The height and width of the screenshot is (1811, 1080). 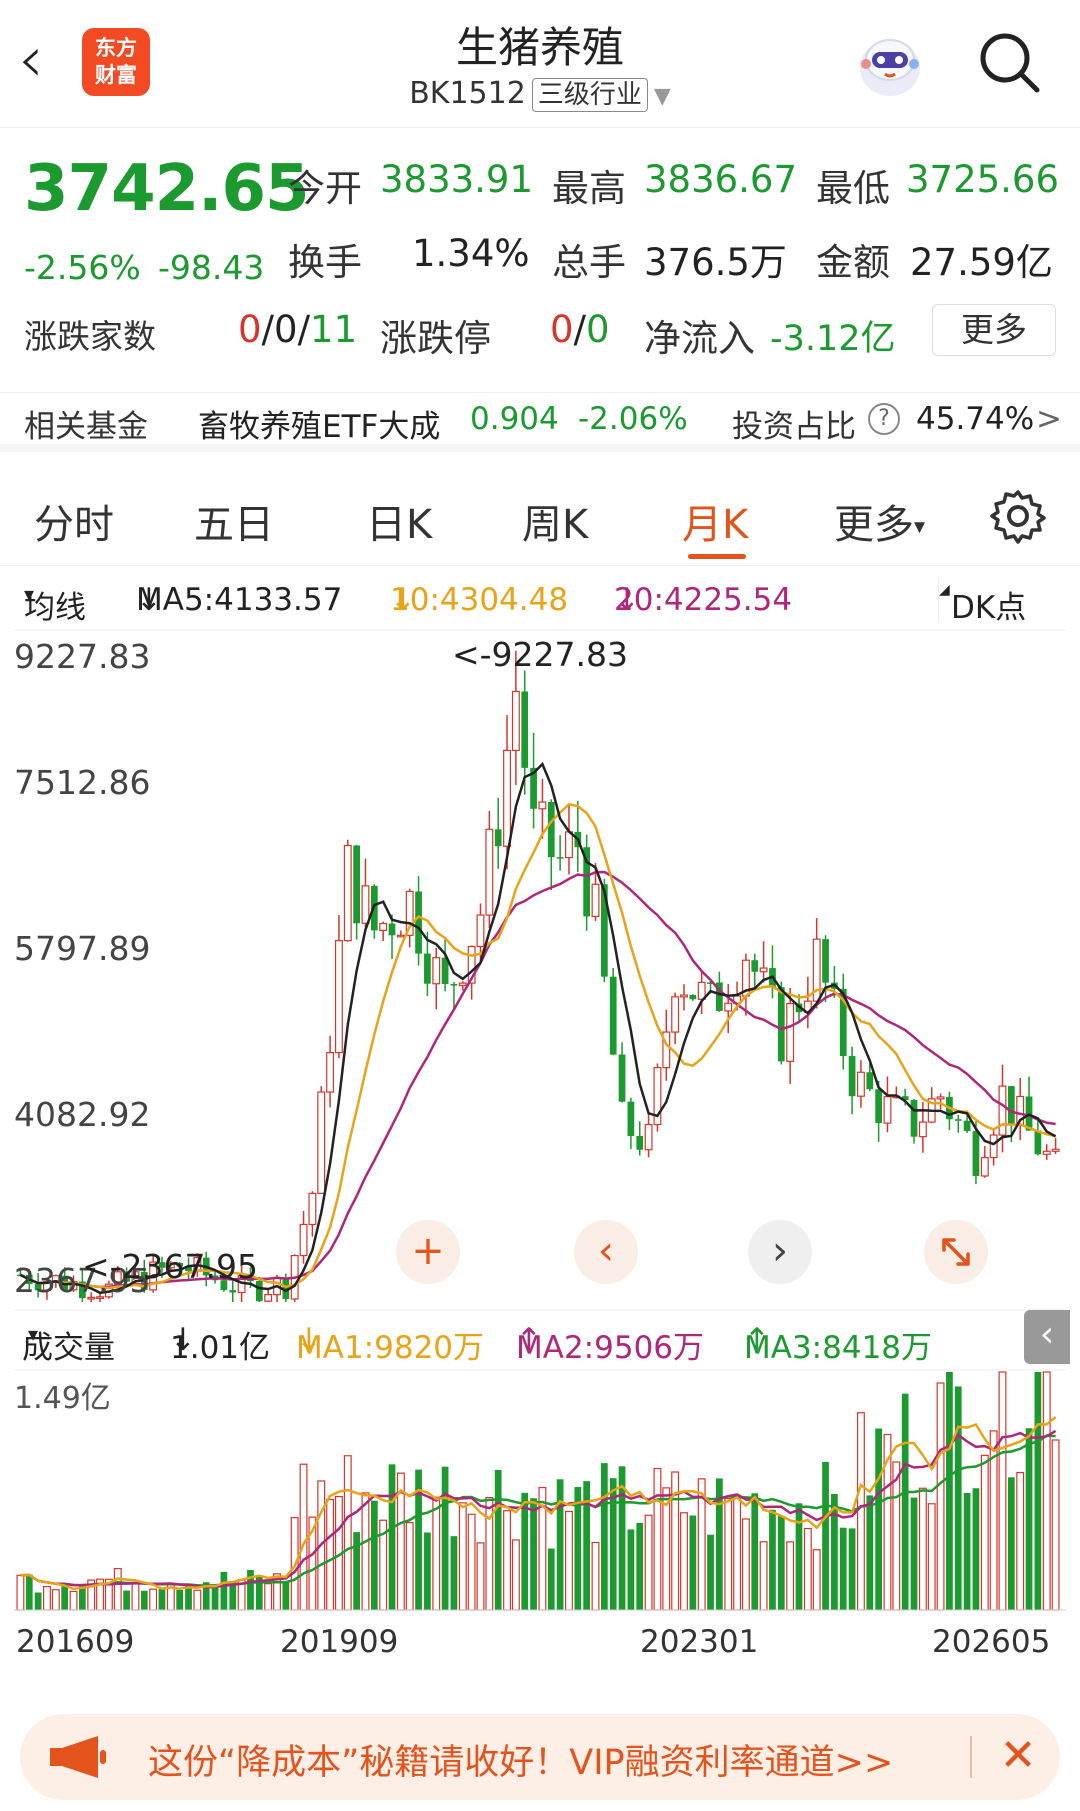 What do you see at coordinates (715, 521) in the screenshot?
I see `tab-monthly-k: 月K` at bounding box center [715, 521].